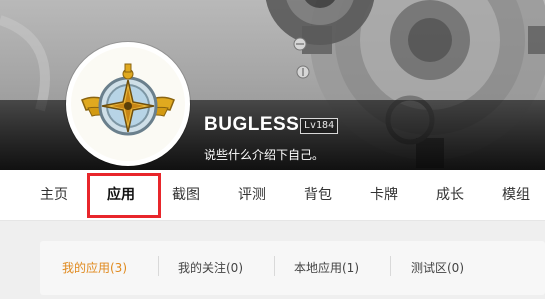 Image resolution: width=545 pixels, height=299 pixels. I want to click on tab-apps: 应用, so click(121, 195).